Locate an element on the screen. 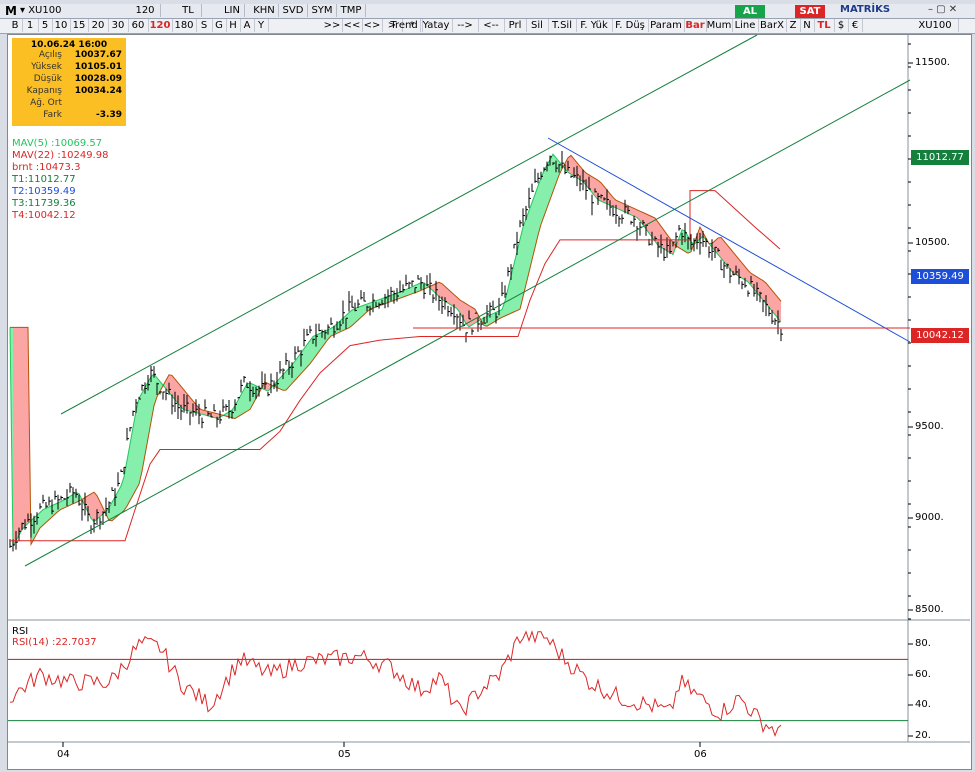 This screenshot has height=772, width=975. rsi-tick: 80. is located at coordinates (923, 643).